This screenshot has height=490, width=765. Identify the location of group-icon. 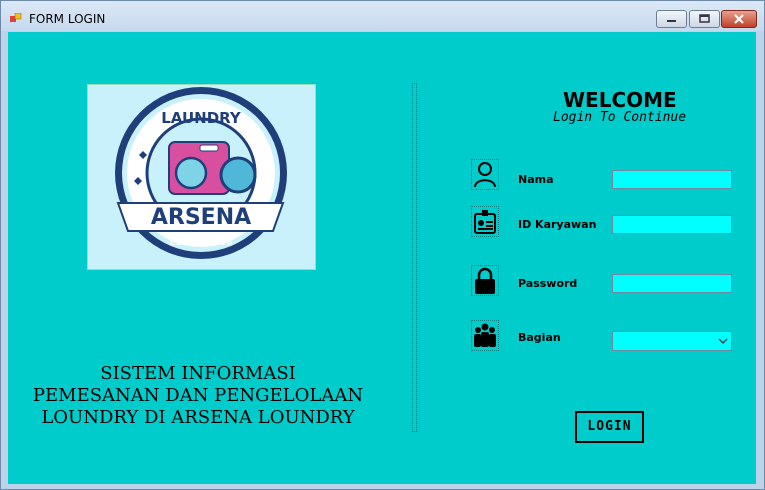
(485, 335).